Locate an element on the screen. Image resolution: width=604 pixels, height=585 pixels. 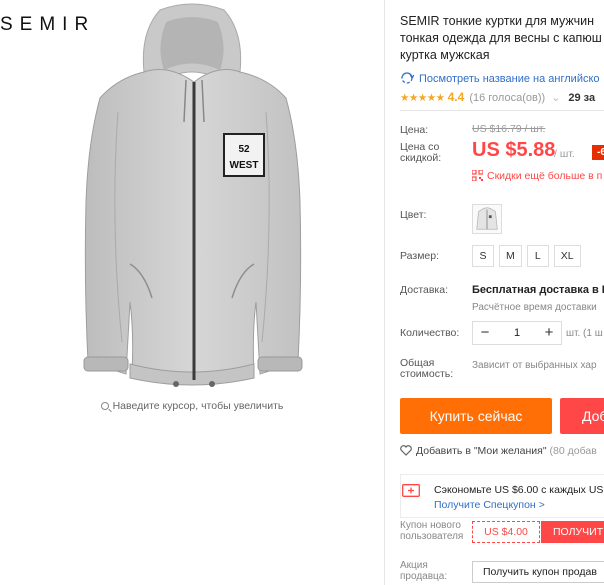
title-line: куртка мужская is located at coordinates (445, 55).